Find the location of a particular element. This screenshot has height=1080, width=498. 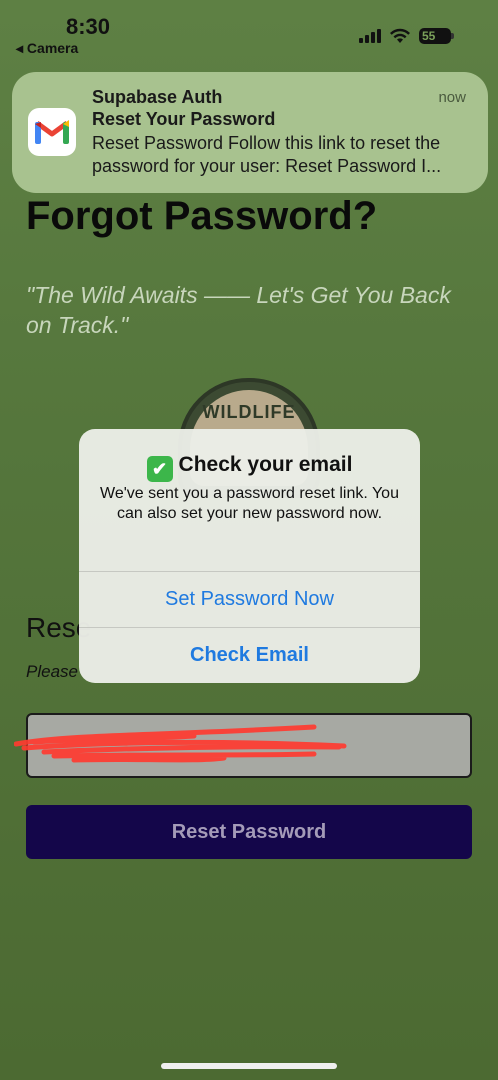

check-mark-icon: ✔ is located at coordinates (159, 469).